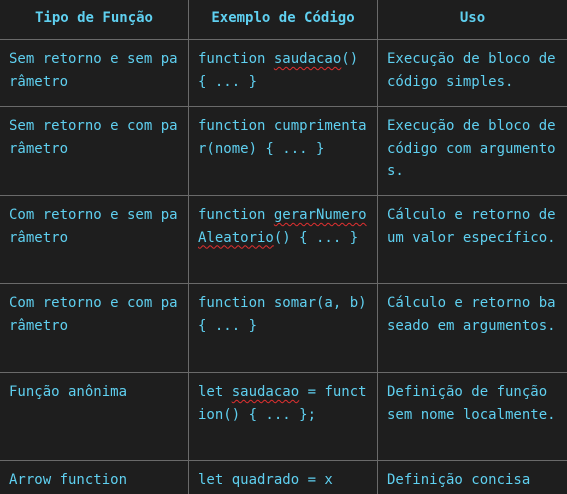 Image resolution: width=567 pixels, height=494 pixels. Describe the element at coordinates (265, 480) in the screenshot. I see `code-text: let quadrado = x` at that location.